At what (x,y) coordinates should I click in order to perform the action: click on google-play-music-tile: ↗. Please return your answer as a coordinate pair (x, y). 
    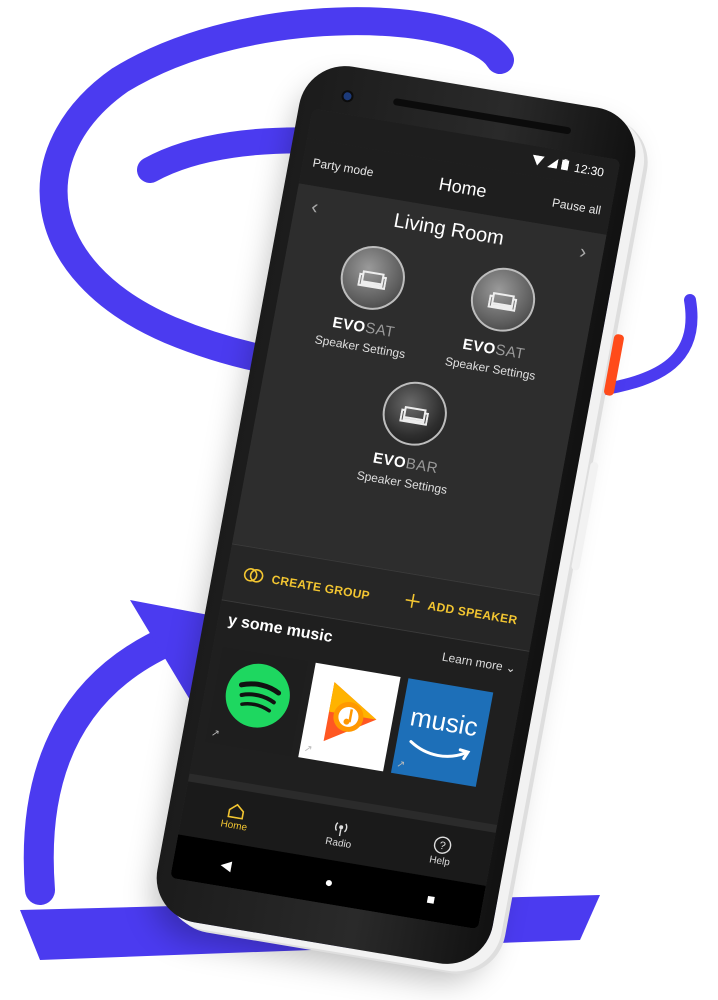
    Looking at the image, I should click on (349, 717).